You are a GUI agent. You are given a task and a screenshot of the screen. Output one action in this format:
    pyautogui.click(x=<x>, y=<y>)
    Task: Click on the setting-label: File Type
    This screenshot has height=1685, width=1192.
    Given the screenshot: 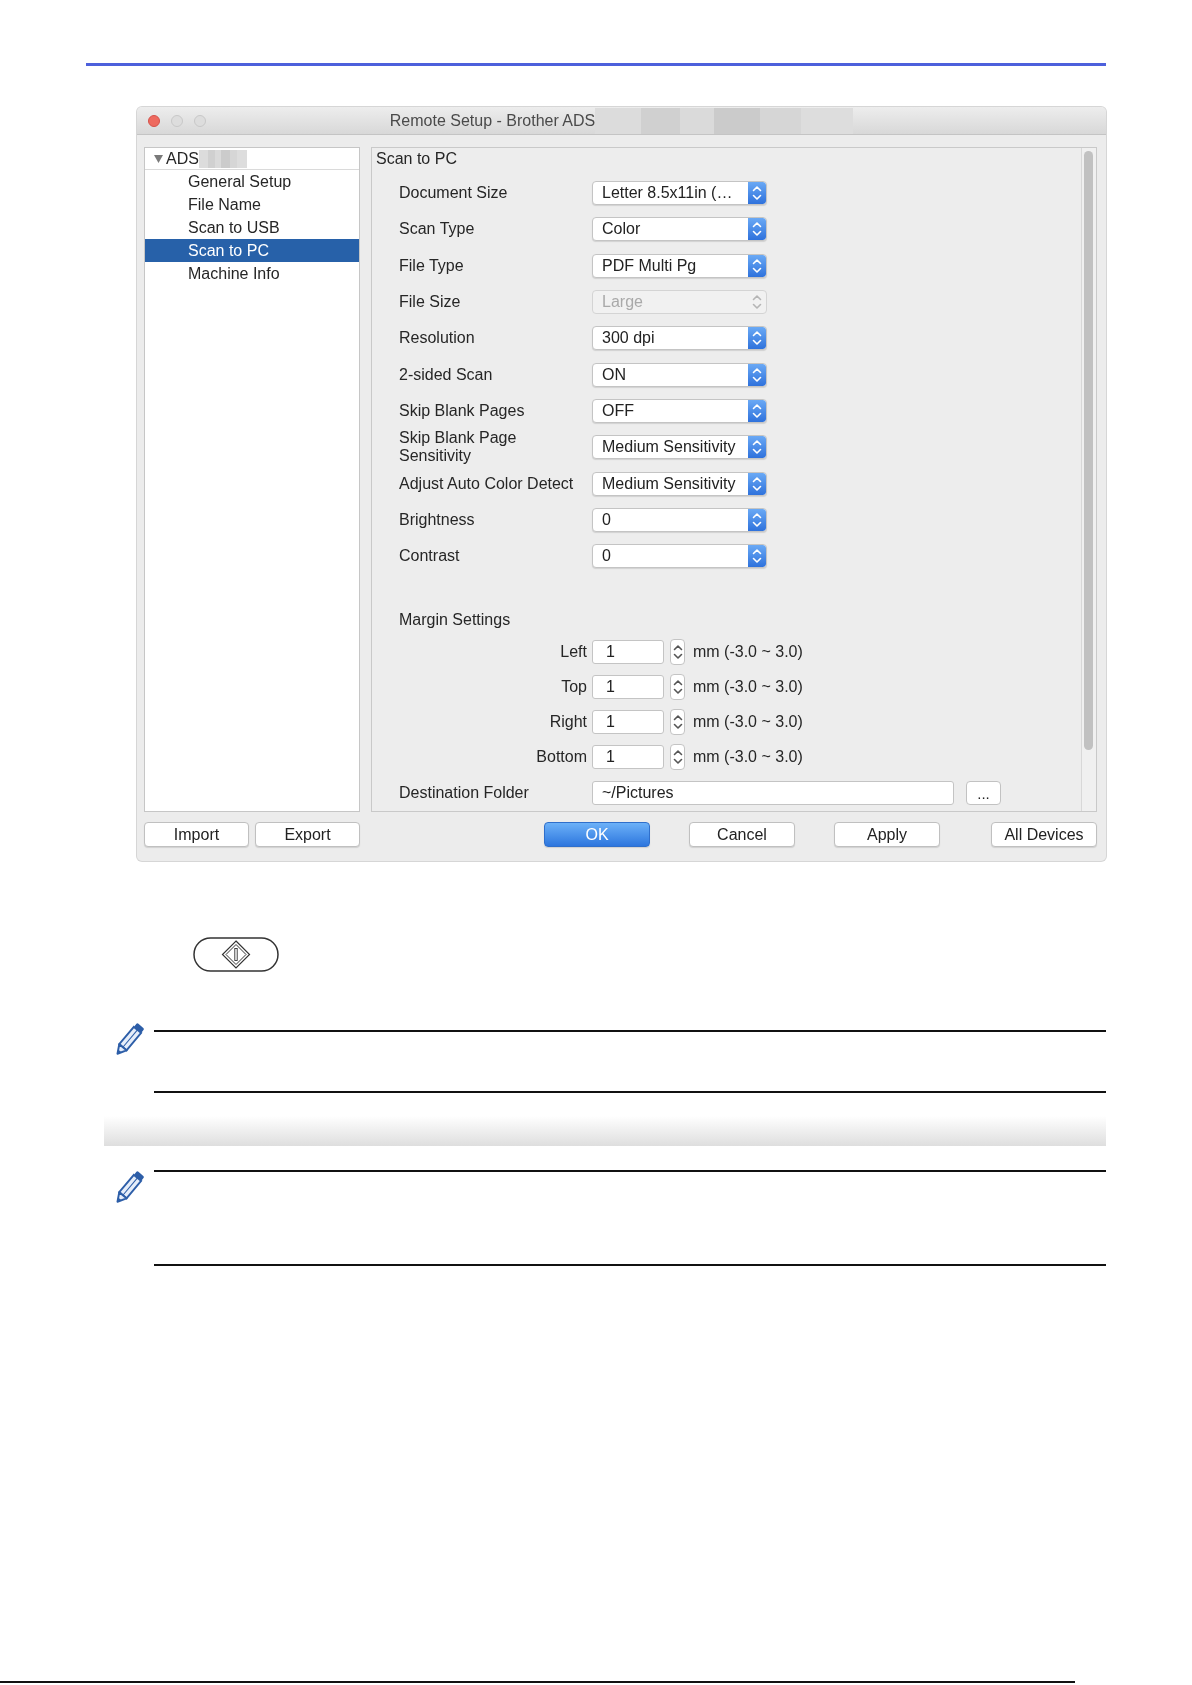 What is the action you would take?
    pyautogui.click(x=432, y=265)
    